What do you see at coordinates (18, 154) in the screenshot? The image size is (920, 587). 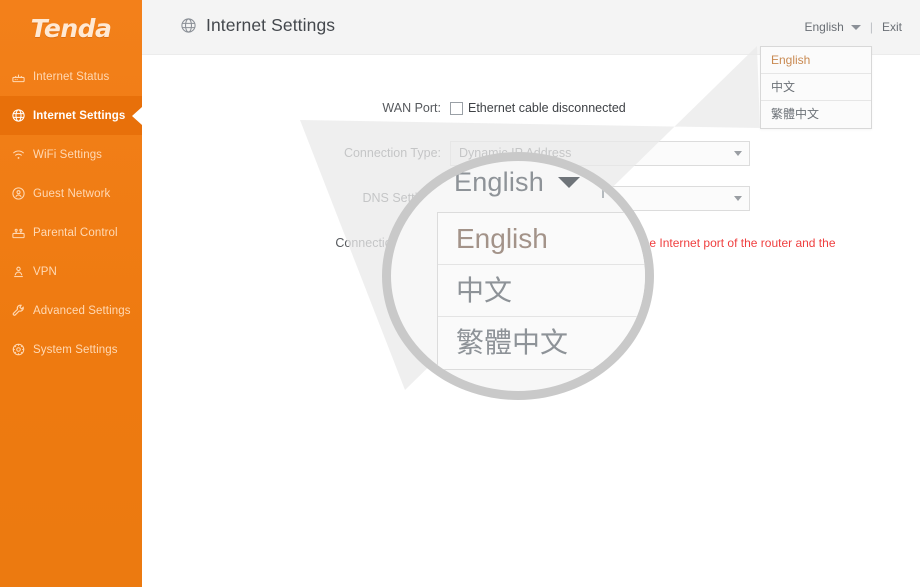 I see `wifi-icon` at bounding box center [18, 154].